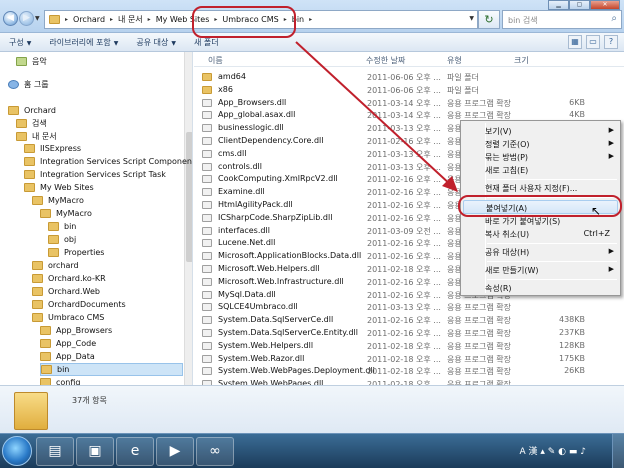 The width and height of the screenshot is (624, 468). Describe the element at coordinates (614, 18) in the screenshot. I see `search-icon: ⌕` at that location.